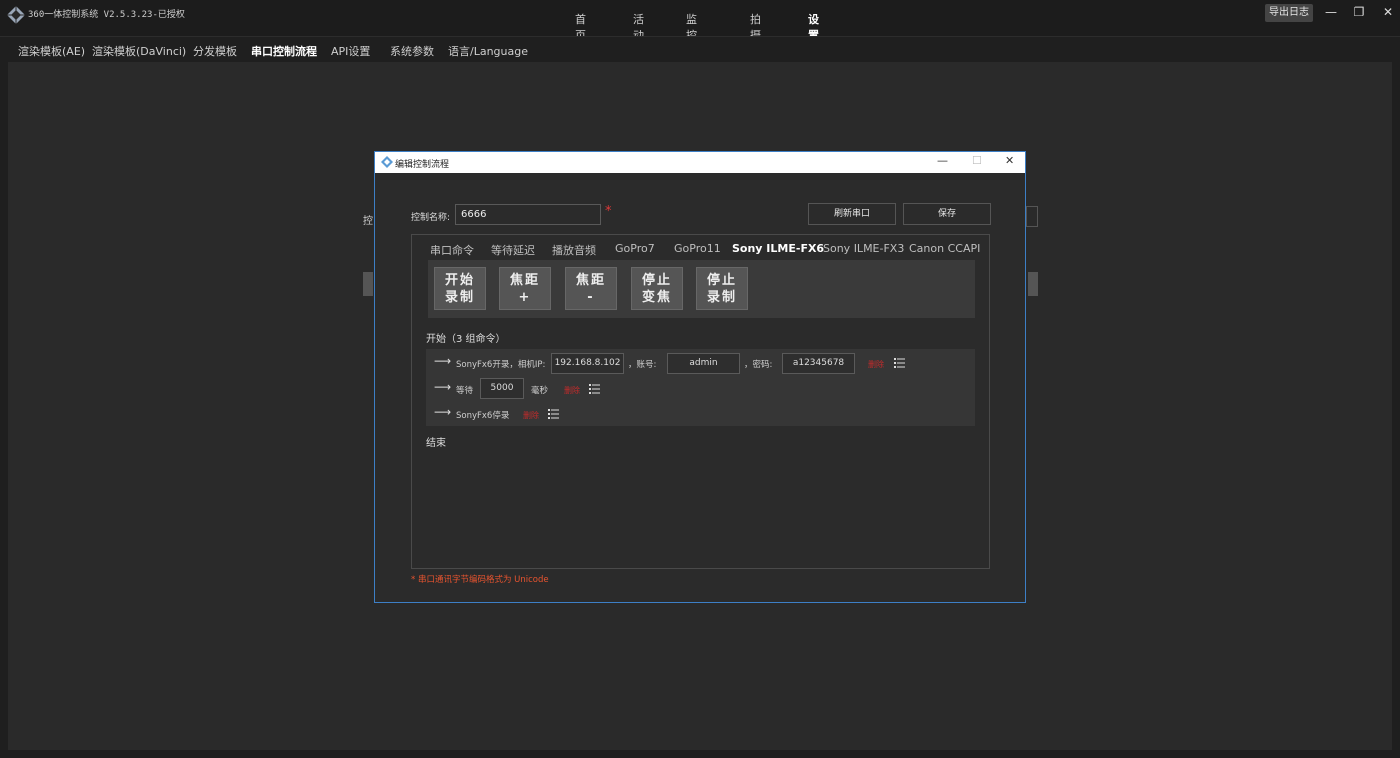 This screenshot has height=758, width=1400. Describe the element at coordinates (368, 284) in the screenshot. I see `background-button-left` at that location.